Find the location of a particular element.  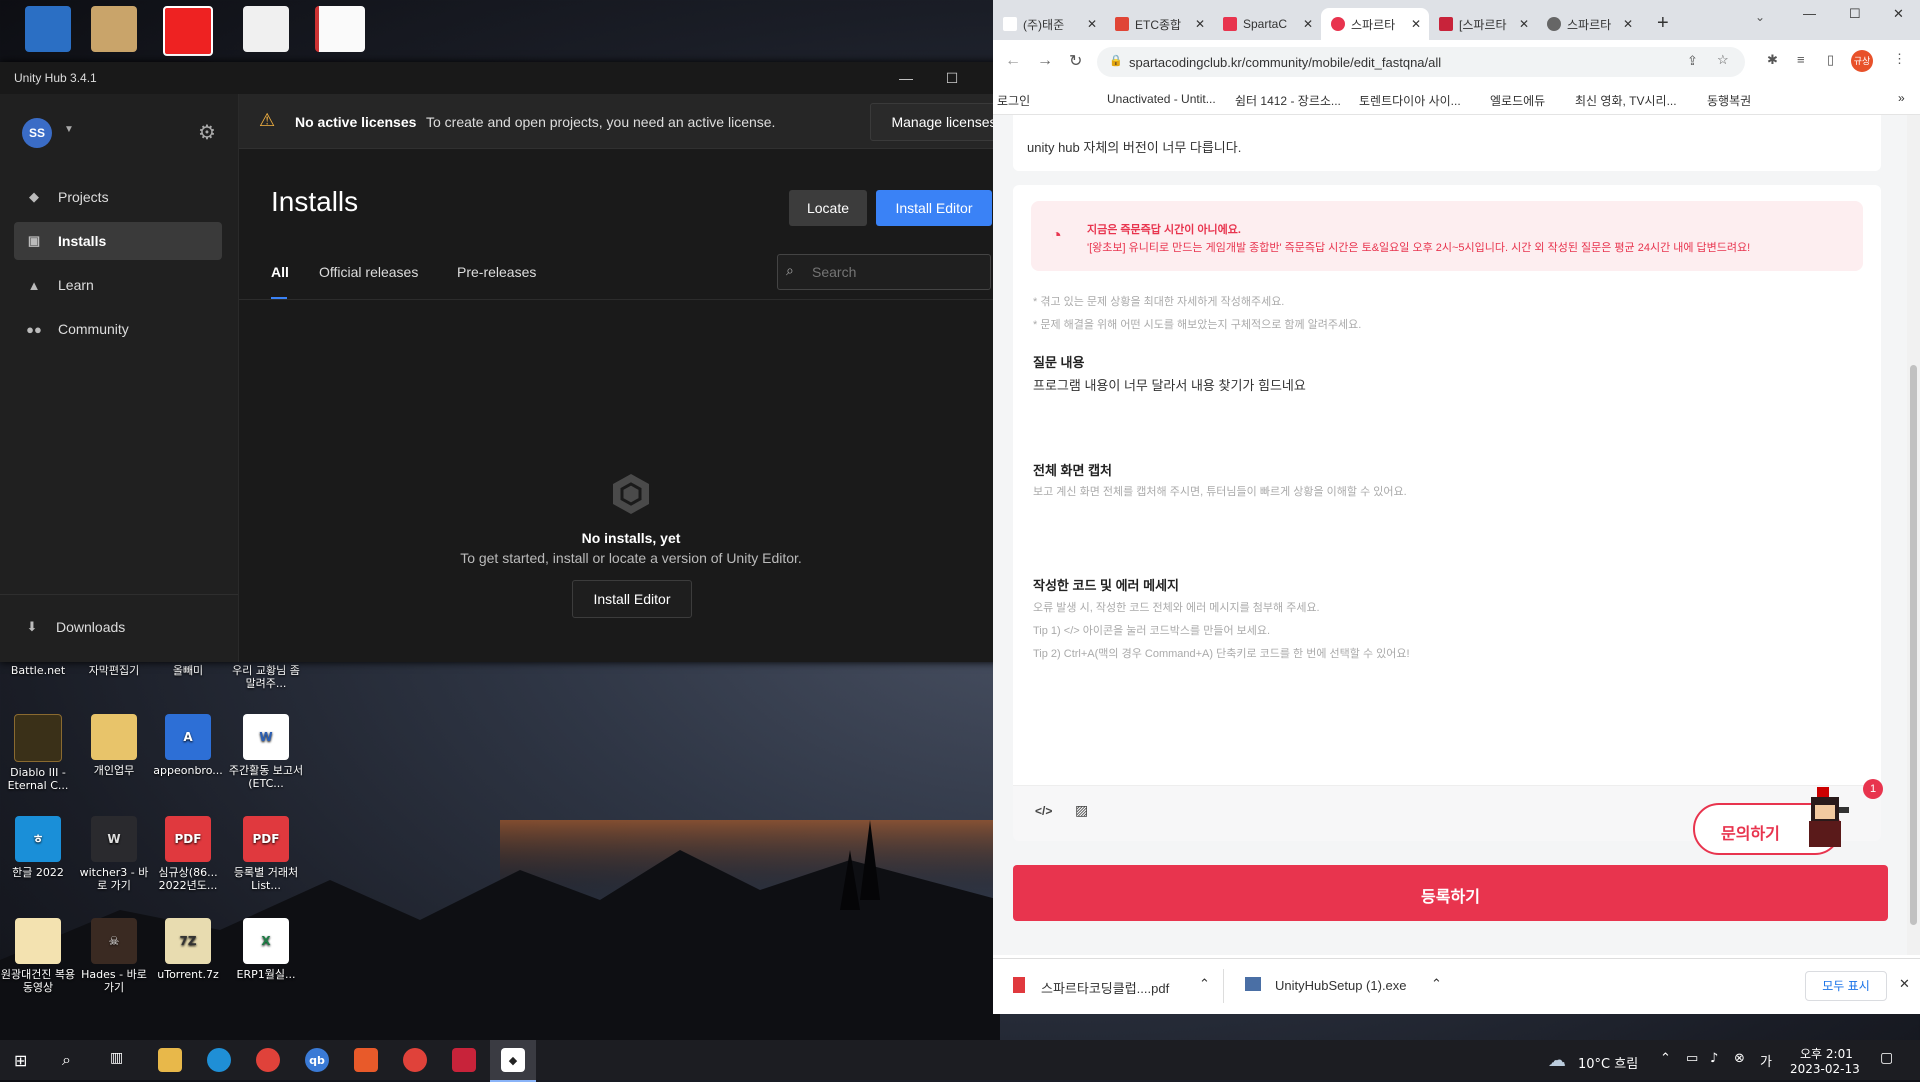

clock-time: 오후 2:01 is located at coordinates (1826, 1053).